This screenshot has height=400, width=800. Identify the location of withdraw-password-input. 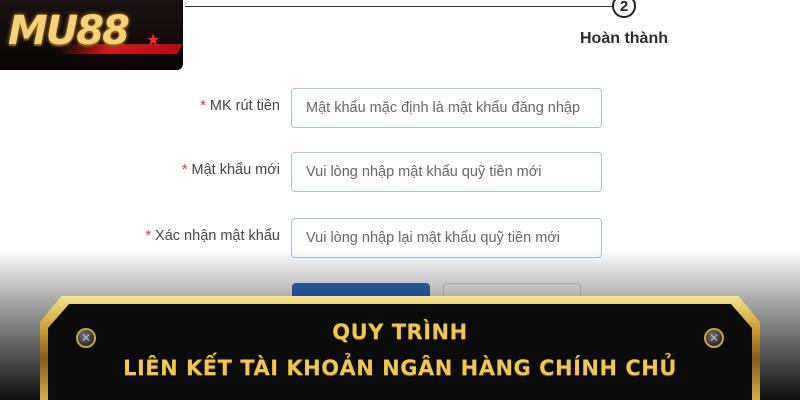
(446, 108).